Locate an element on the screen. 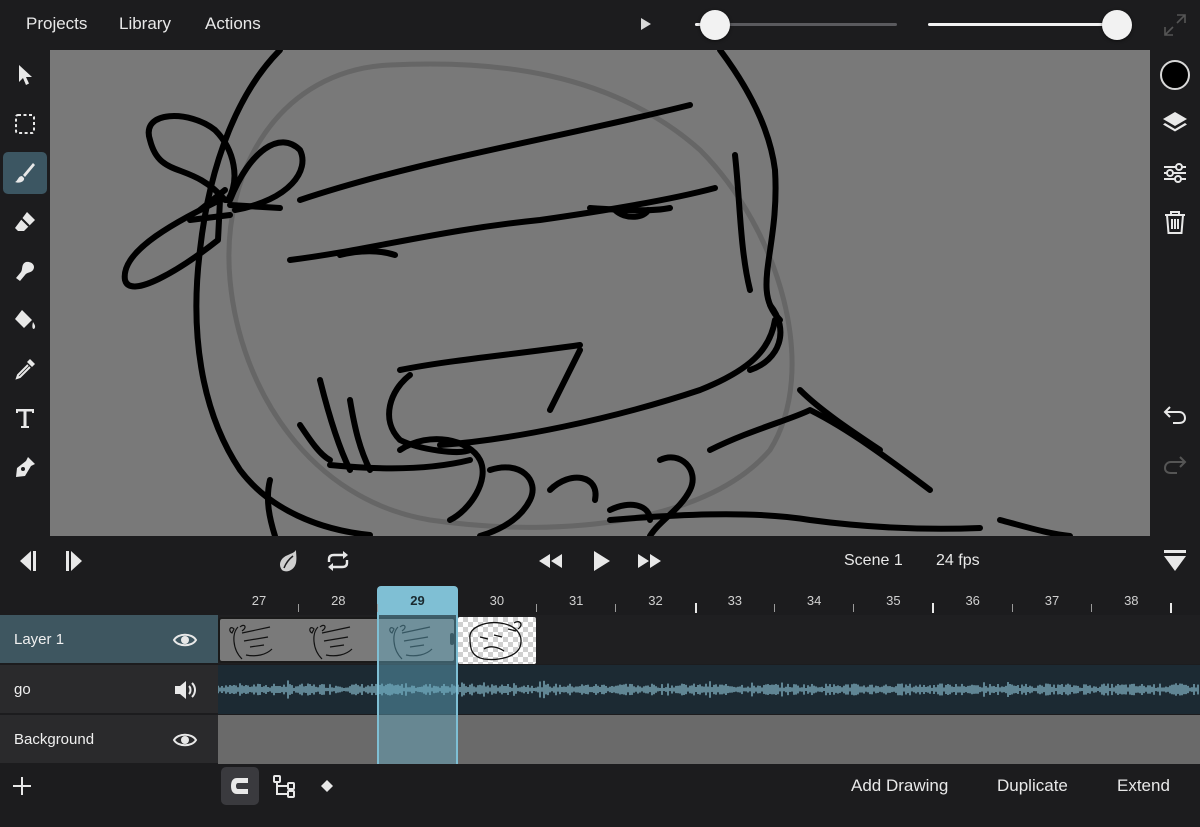 Image resolution: width=1200 pixels, height=827 pixels. ruler-frame-number: 37 is located at coordinates (1052, 600).